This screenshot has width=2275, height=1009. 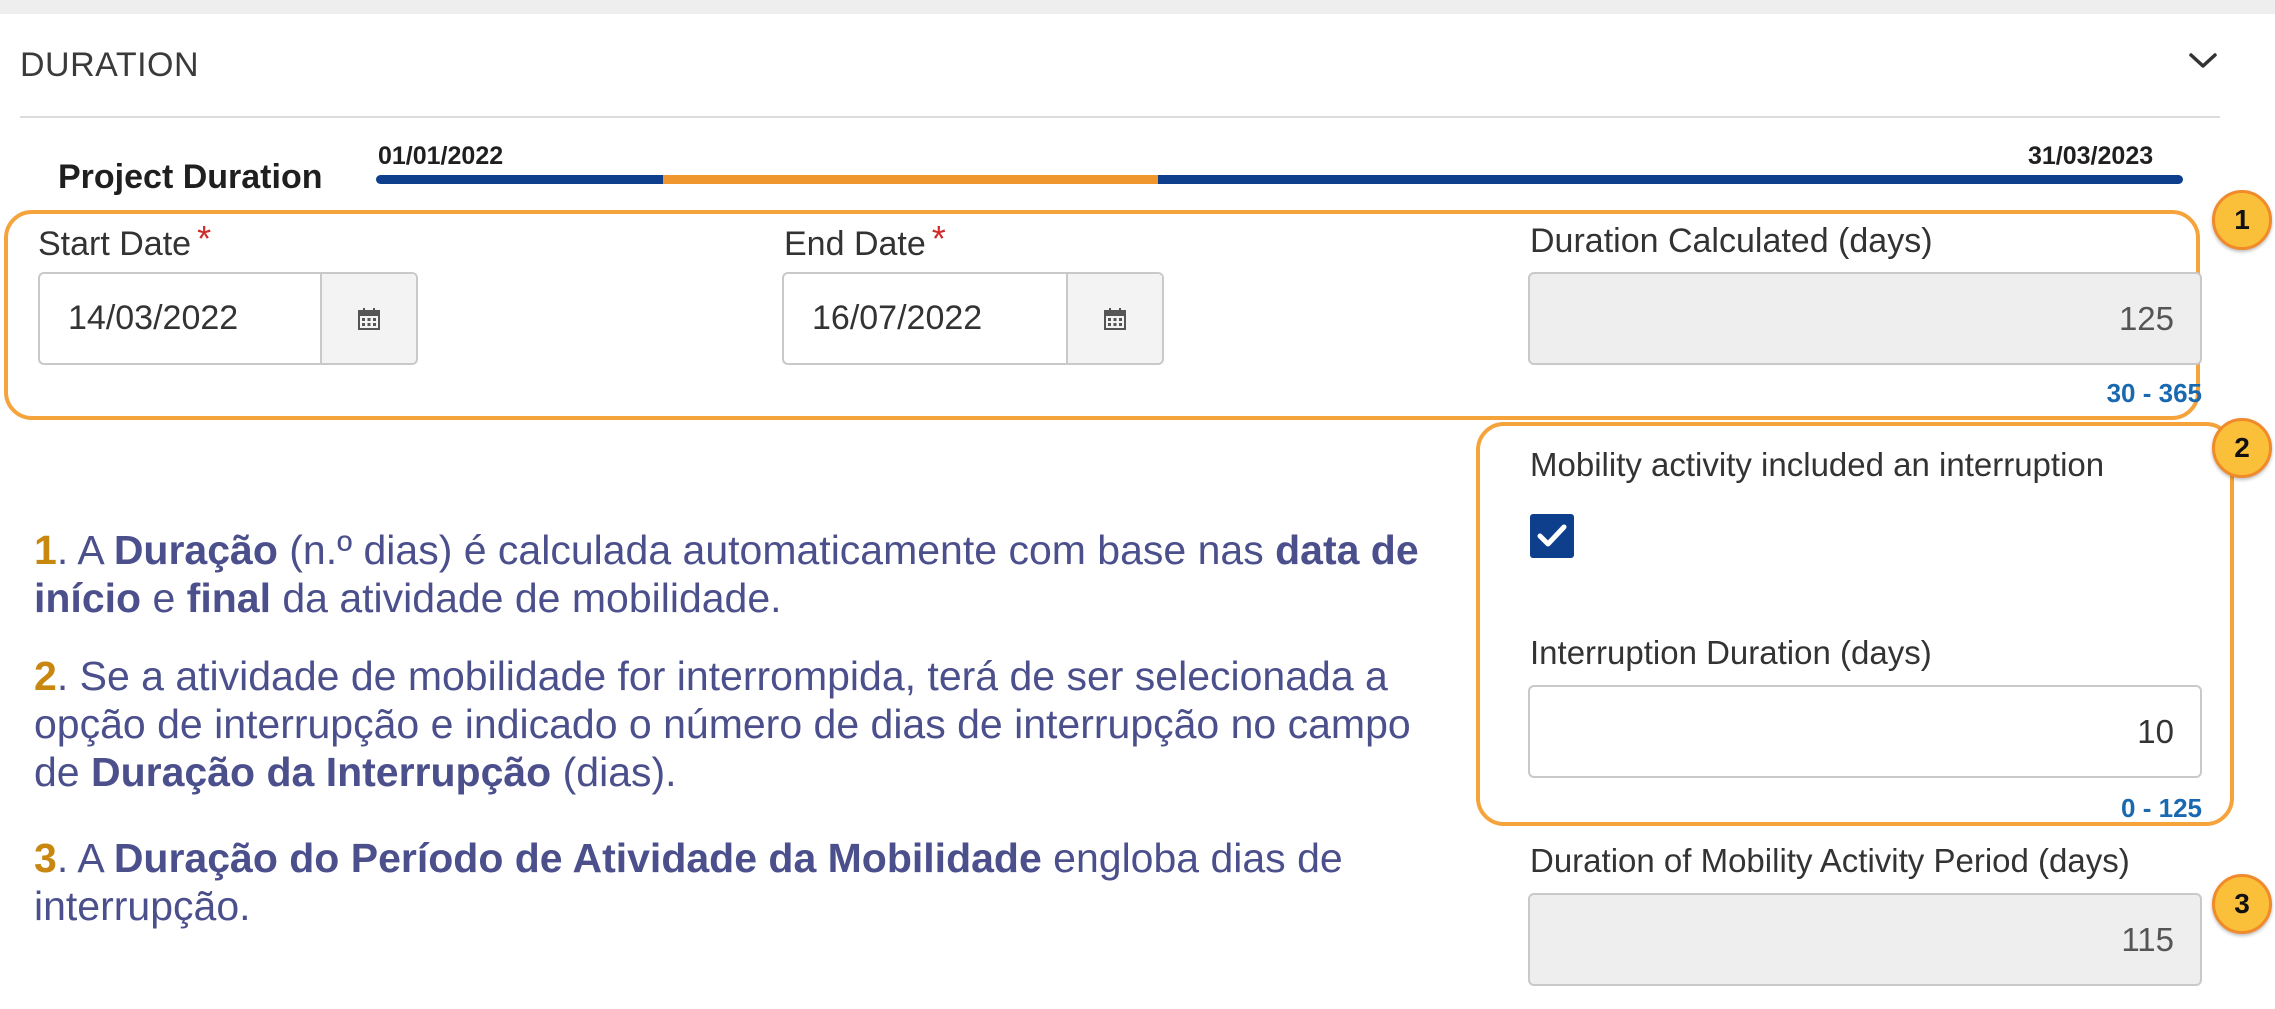 I want to click on timeline-start-date: 01/01/2022, so click(x=441, y=156).